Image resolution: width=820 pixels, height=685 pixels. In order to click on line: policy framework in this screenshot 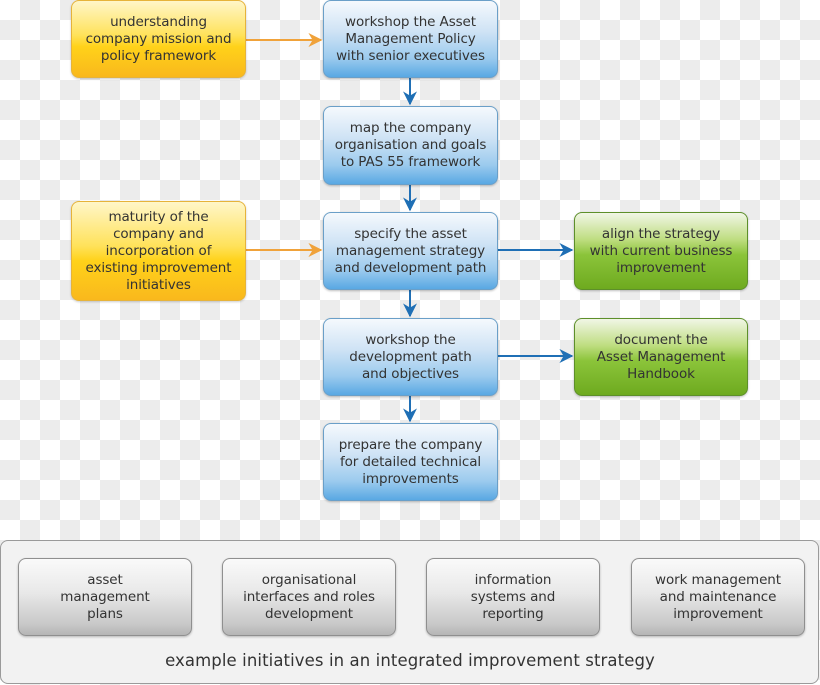, I will do `click(158, 55)`.